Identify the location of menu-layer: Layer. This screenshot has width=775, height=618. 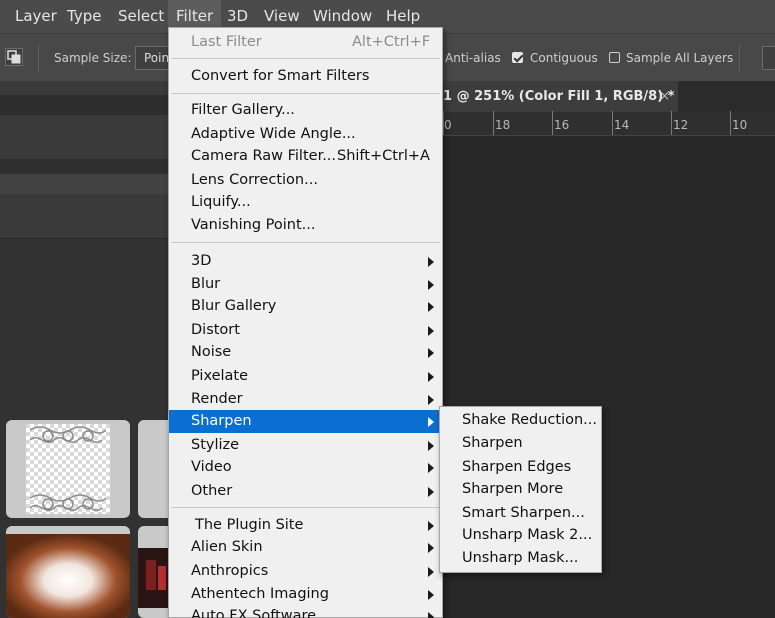
(36, 16).